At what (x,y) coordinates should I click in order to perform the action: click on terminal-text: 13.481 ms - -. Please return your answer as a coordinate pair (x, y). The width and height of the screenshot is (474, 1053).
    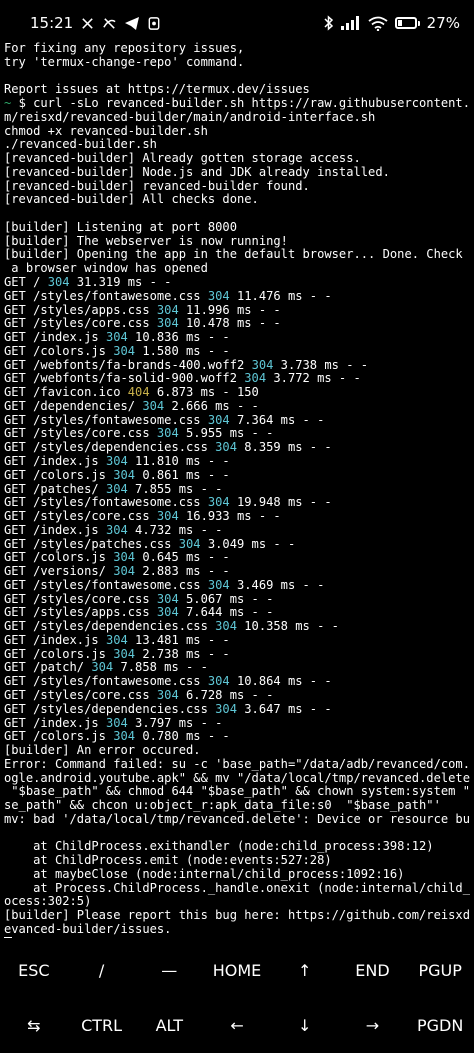
    Looking at the image, I should click on (178, 639).